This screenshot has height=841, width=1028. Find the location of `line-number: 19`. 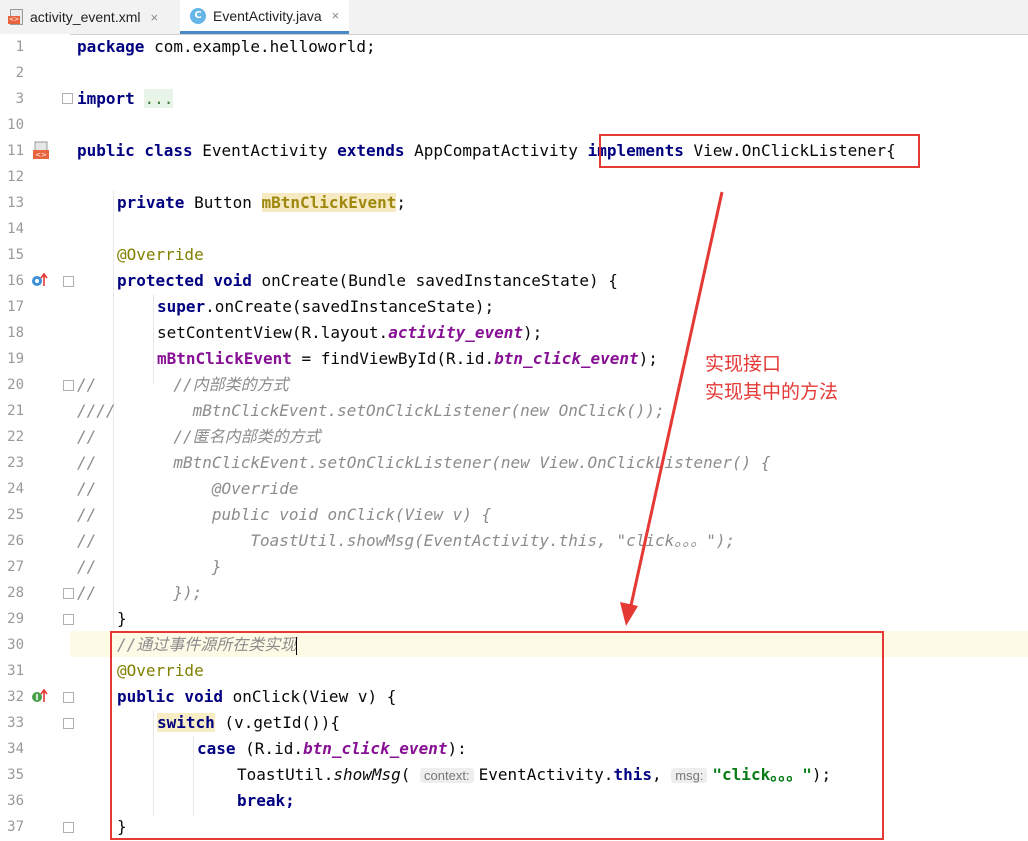

line-number: 19 is located at coordinates (15, 359).